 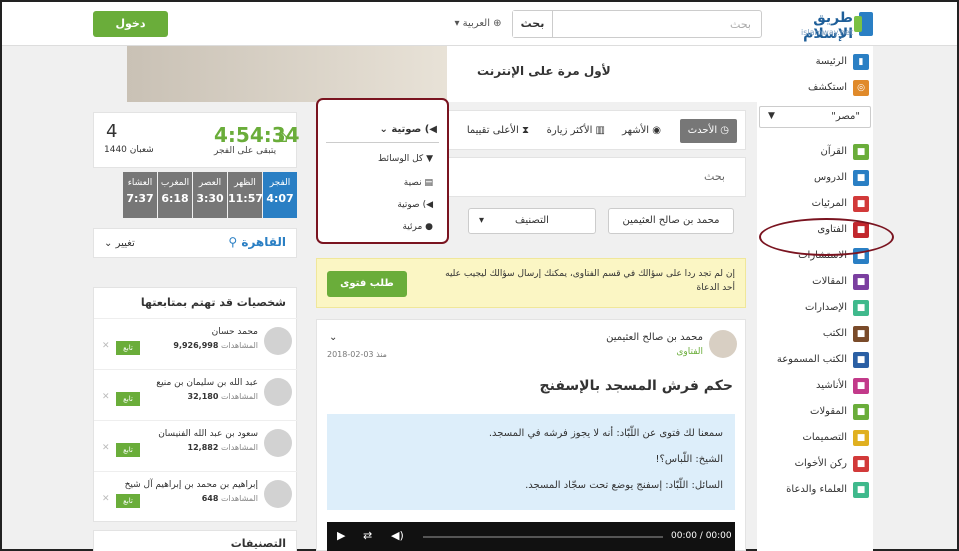 I want to click on tab-famous: ◉ الأشهر, so click(x=641, y=131).